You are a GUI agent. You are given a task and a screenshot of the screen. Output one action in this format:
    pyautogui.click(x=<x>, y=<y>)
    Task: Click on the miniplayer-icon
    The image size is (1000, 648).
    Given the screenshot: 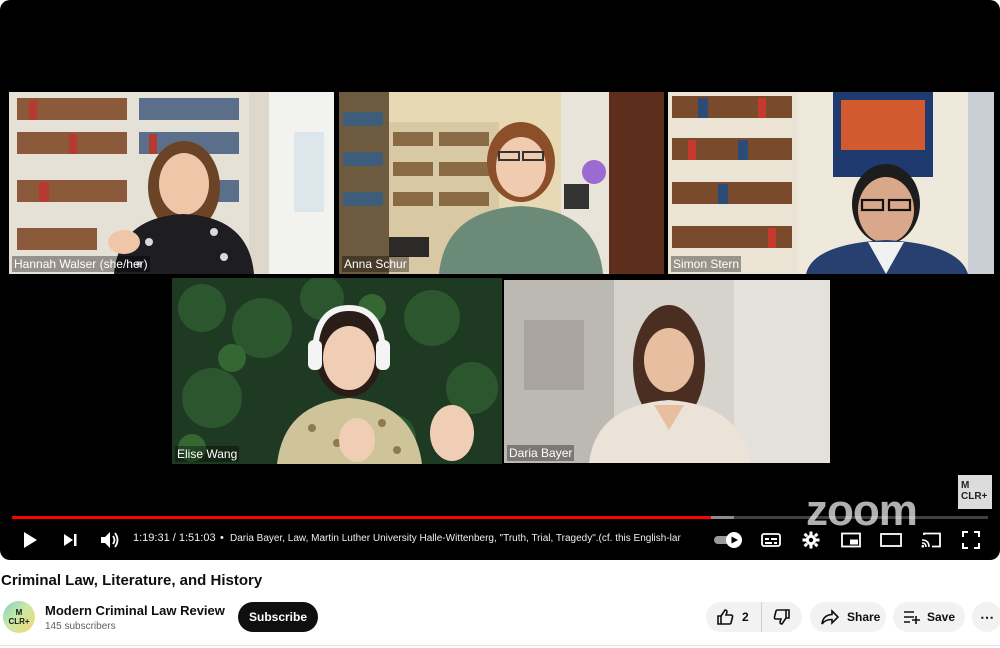 What is the action you would take?
    pyautogui.click(x=851, y=540)
    